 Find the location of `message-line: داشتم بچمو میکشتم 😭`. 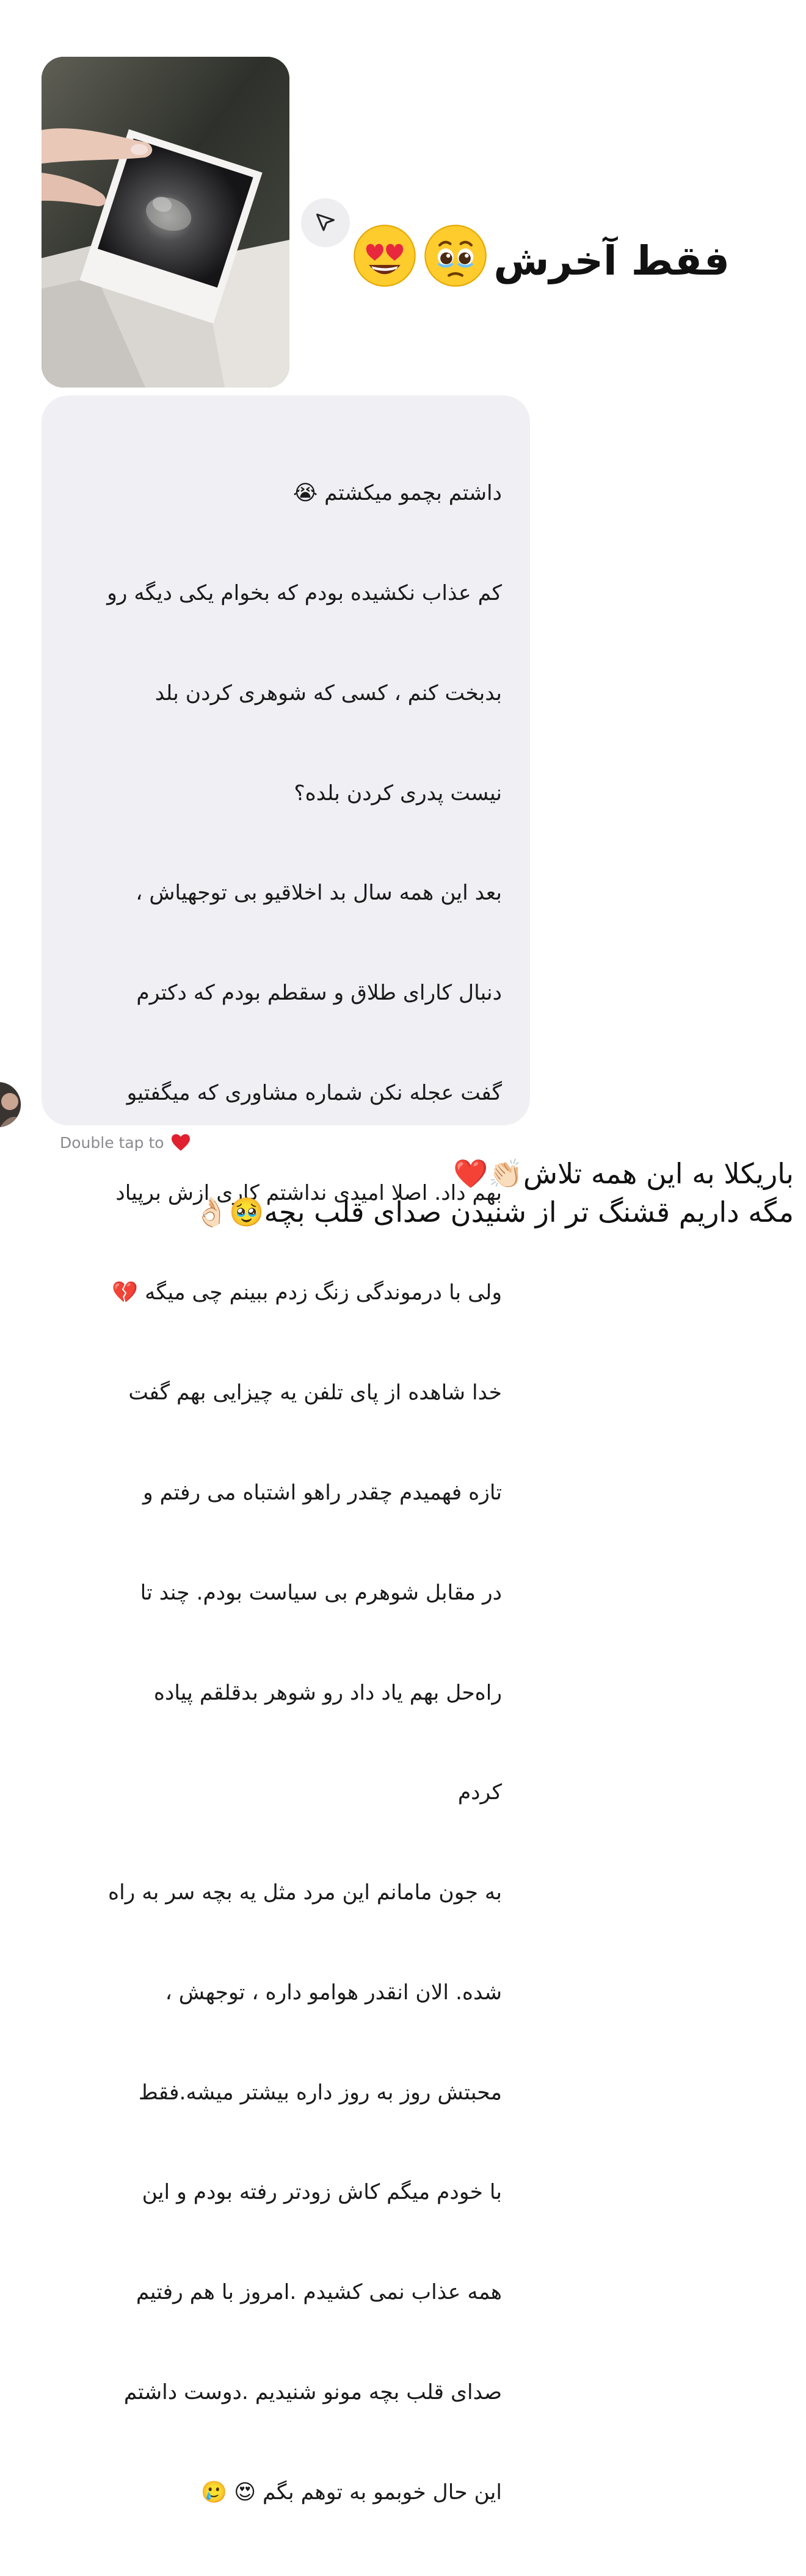

message-line: داشتم بچمو میکشتم 😭 is located at coordinates (397, 493).